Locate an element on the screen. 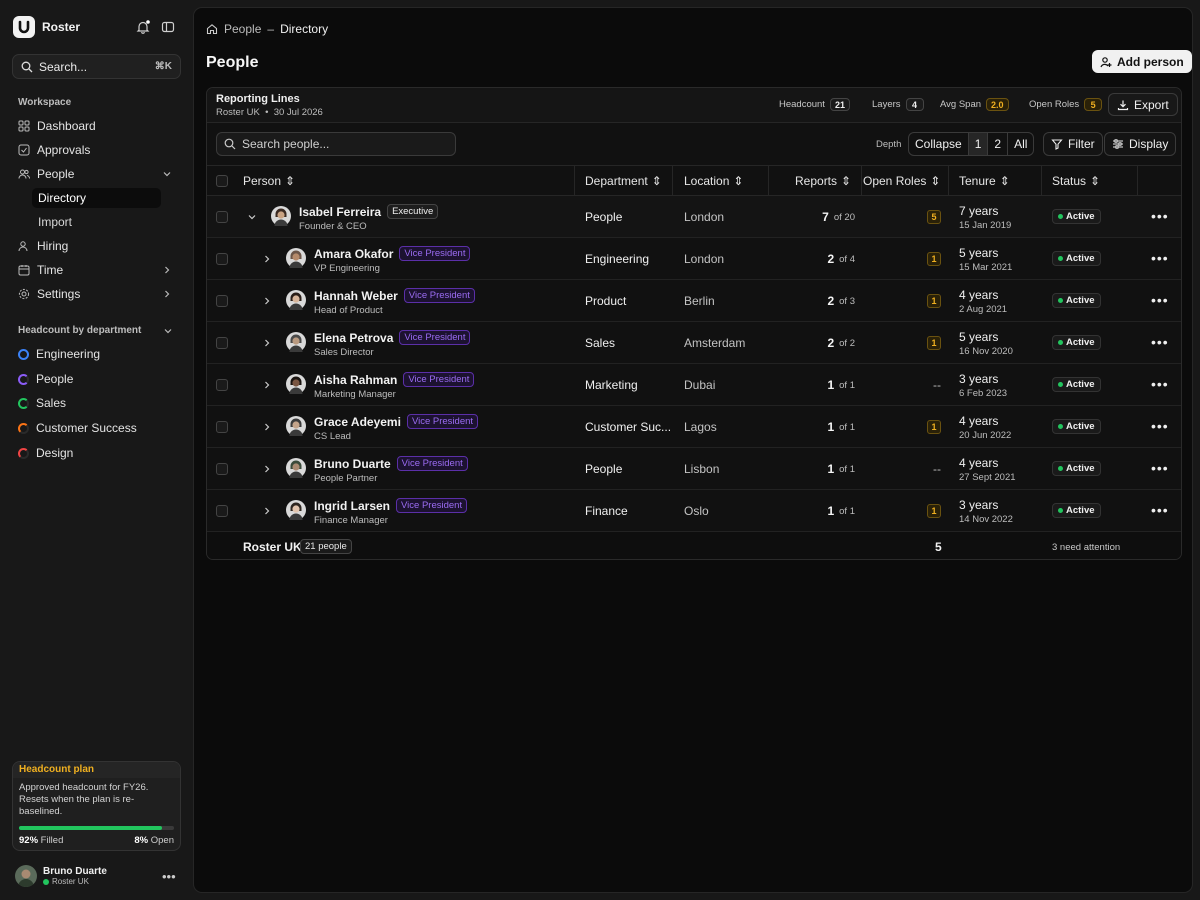  person-name: Isabel Ferreira is located at coordinates (340, 212).